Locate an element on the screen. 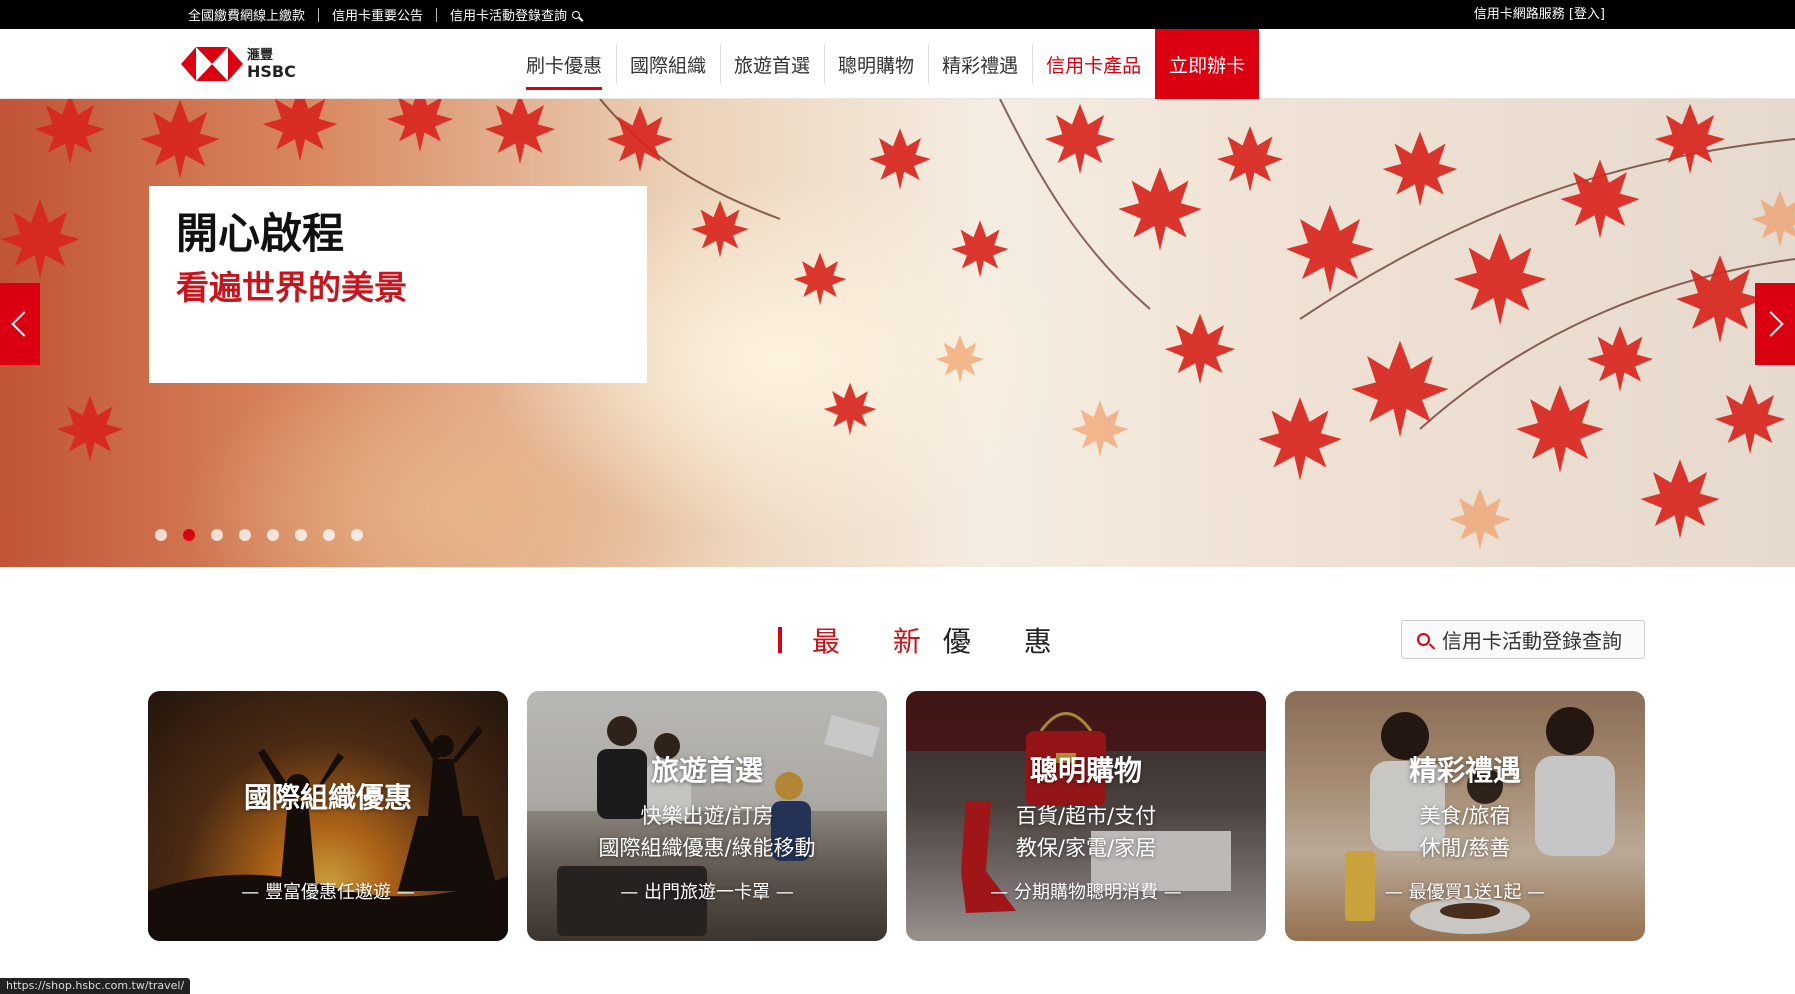 Image resolution: width=1795 pixels, height=994 pixels. status-url: https://shop.hsbc.com.tw/travel/ is located at coordinates (95, 986).